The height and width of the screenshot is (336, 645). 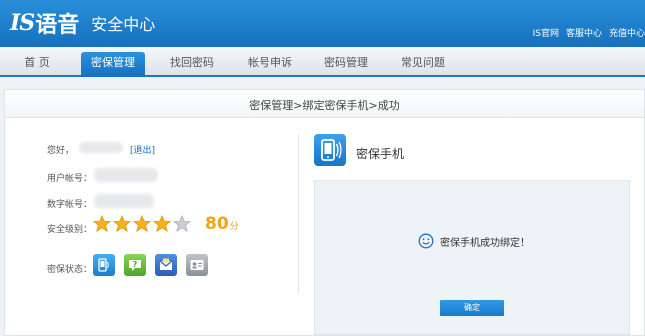 What do you see at coordinates (330, 150) in the screenshot?
I see `phone-icon` at bounding box center [330, 150].